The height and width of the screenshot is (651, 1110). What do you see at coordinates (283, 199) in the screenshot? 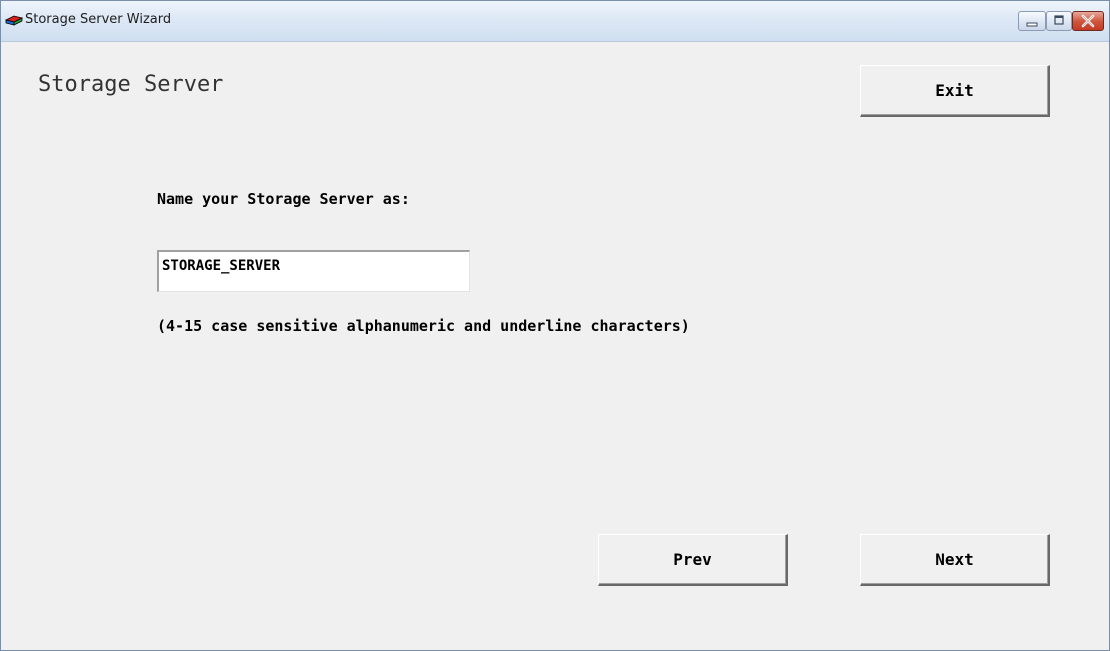
I see `server-name-label: Name your Storage Server as:` at bounding box center [283, 199].